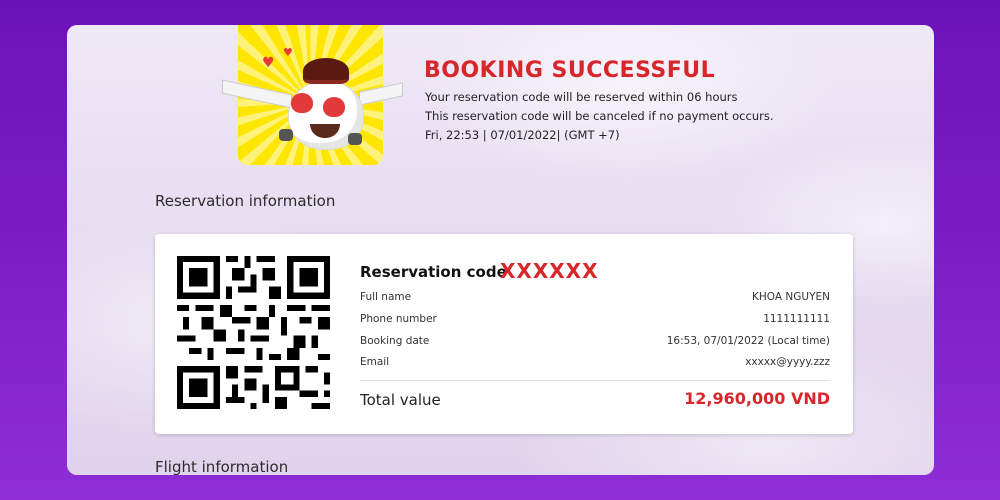  What do you see at coordinates (570, 70) in the screenshot?
I see `booking-success-title: BOOKING SUCCESSFUL` at bounding box center [570, 70].